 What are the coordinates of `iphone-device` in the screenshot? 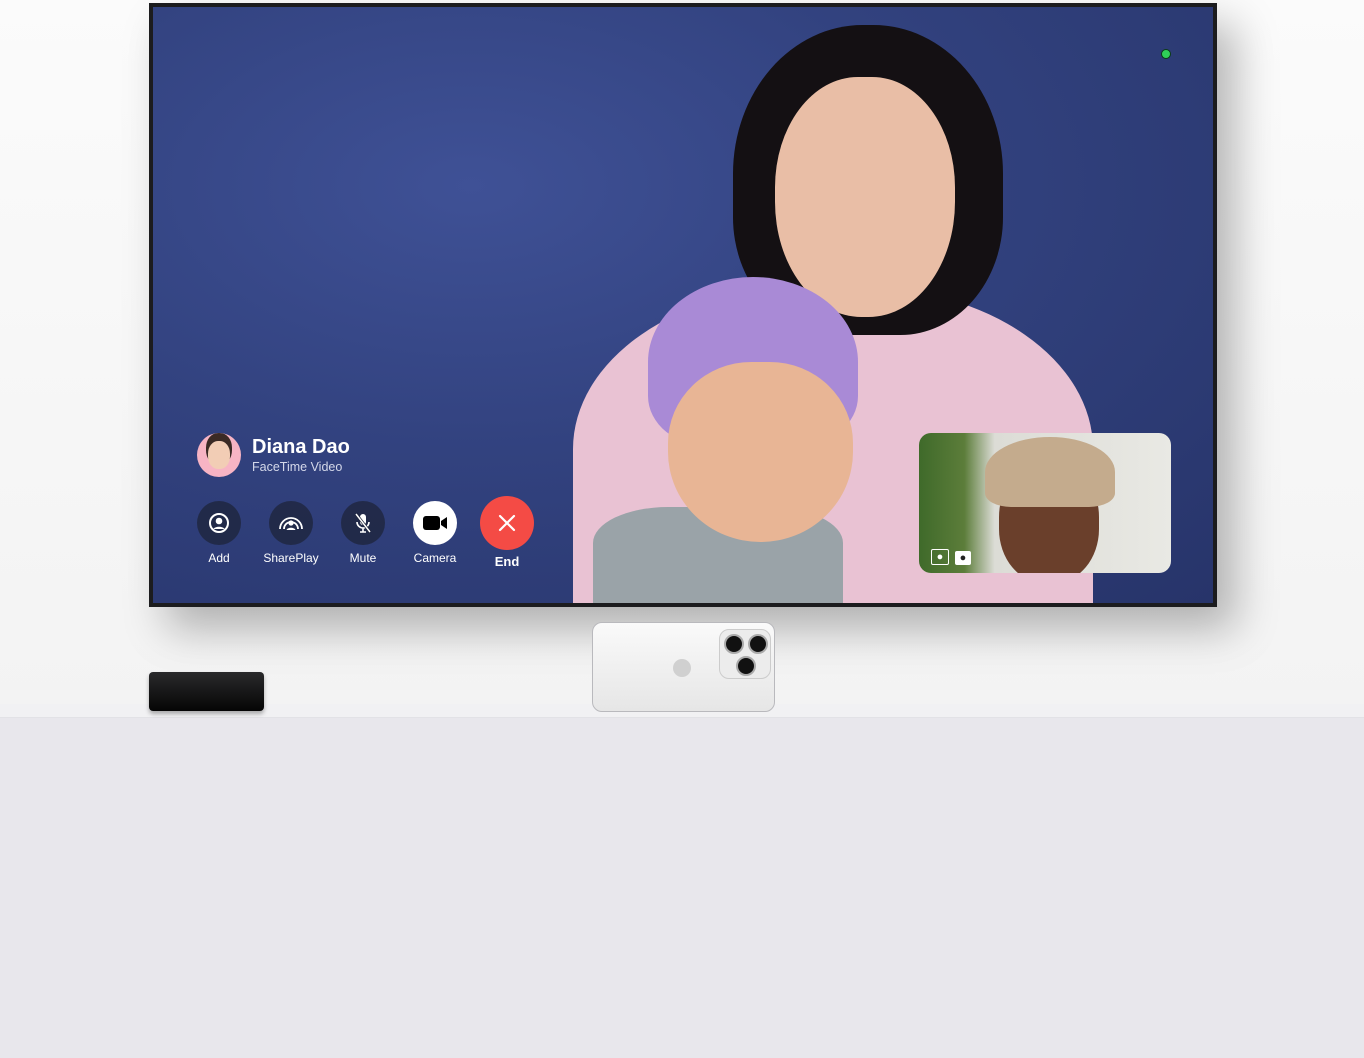 It's located at (683, 667).